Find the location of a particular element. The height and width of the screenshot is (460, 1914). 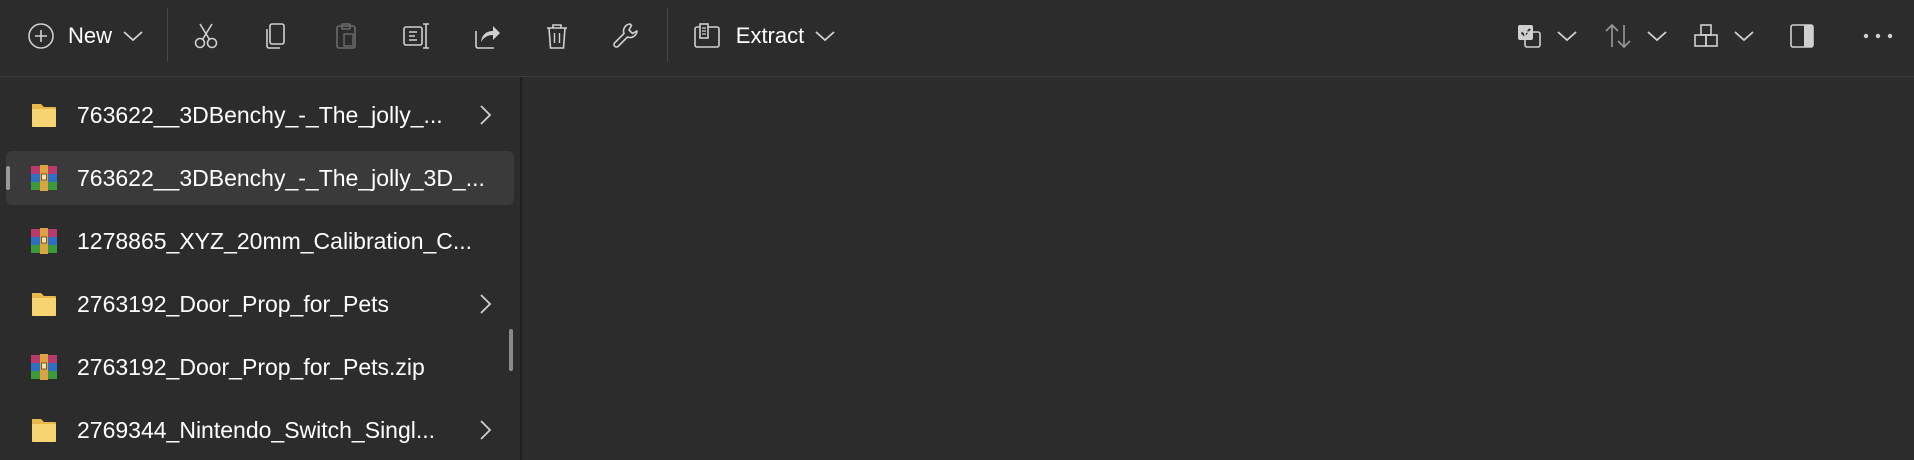

cut-button is located at coordinates (206, 36).